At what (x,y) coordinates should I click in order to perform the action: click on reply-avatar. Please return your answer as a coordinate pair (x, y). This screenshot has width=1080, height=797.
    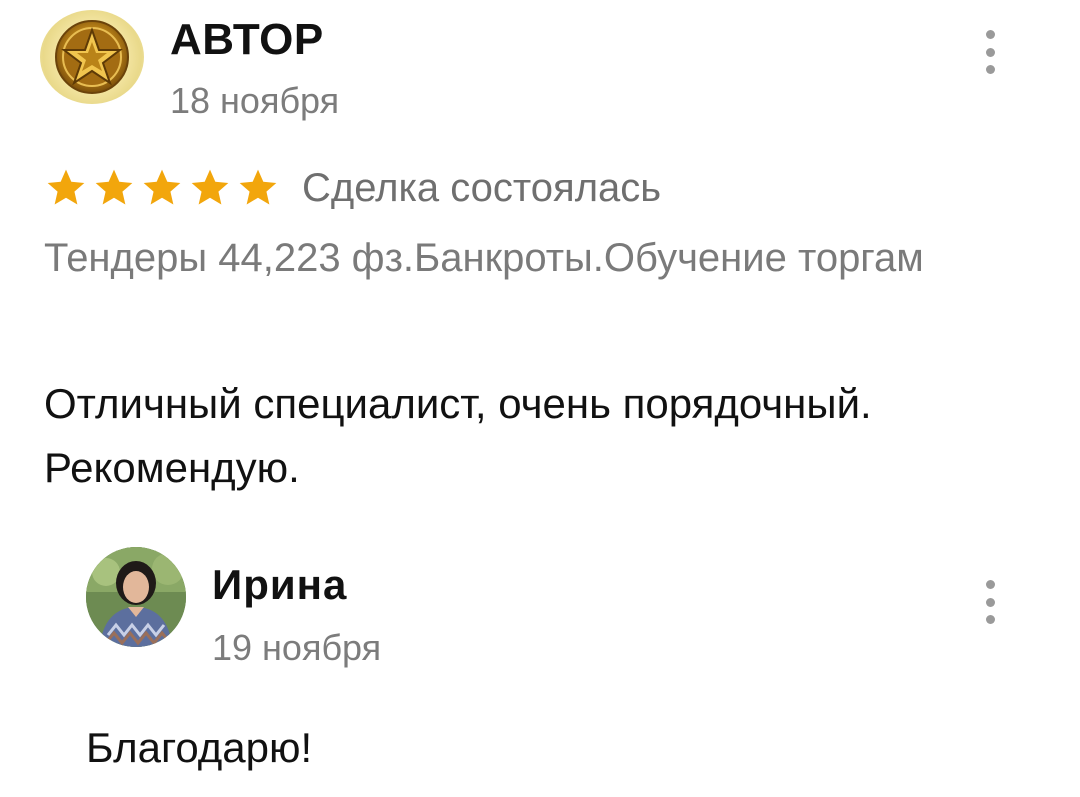
    Looking at the image, I should click on (136, 597).